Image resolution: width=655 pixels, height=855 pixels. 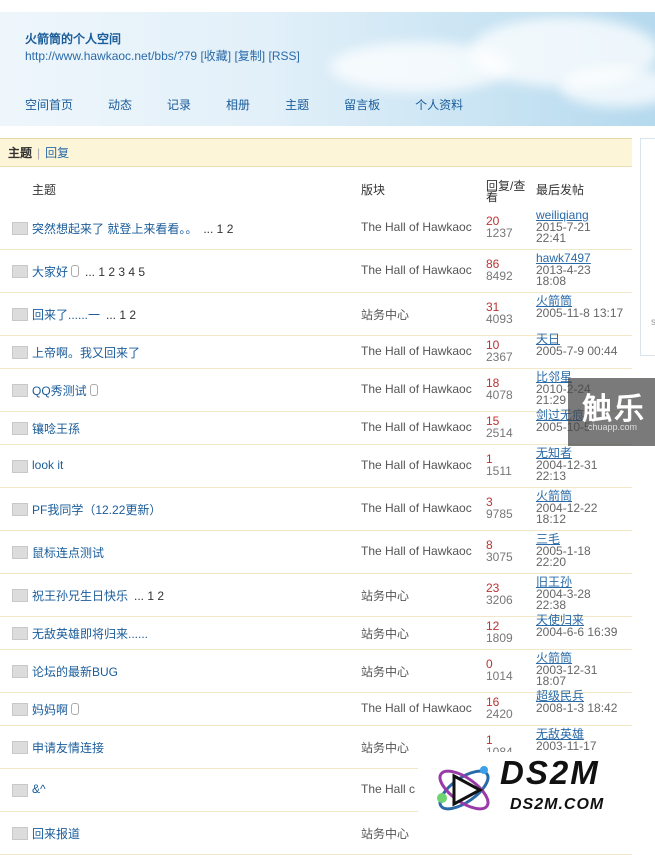 I want to click on topic-title-link: 鼠标连点测试, so click(x=68, y=553).